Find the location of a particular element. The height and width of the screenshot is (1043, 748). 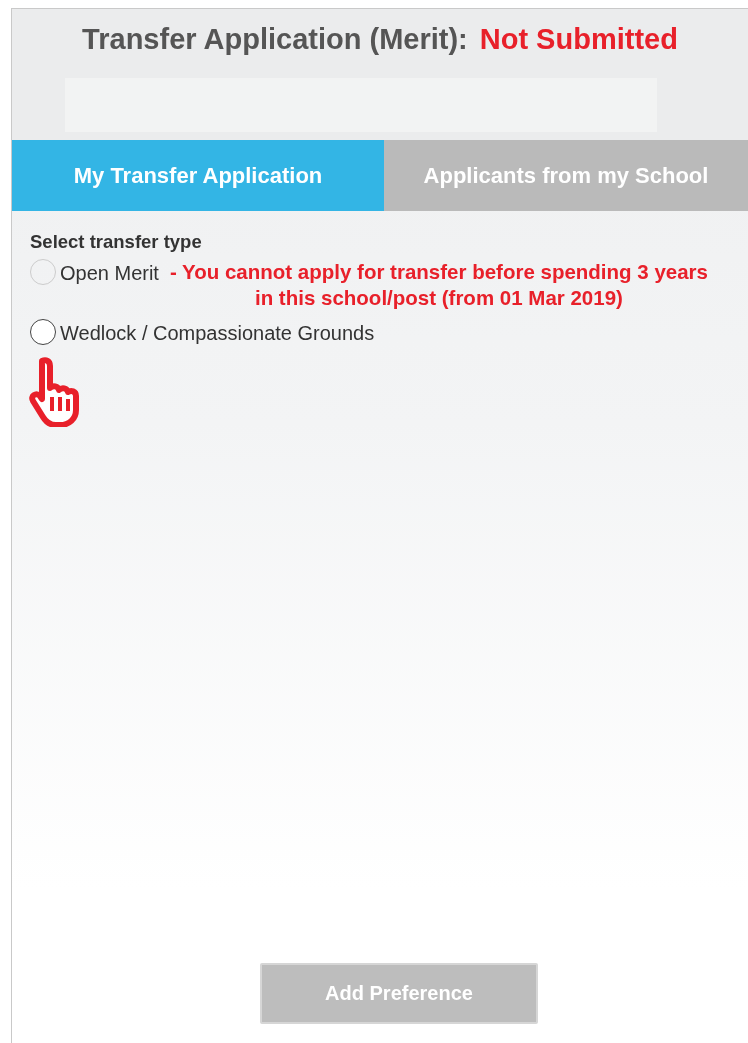

status-text: Not Submitted is located at coordinates (578, 39).